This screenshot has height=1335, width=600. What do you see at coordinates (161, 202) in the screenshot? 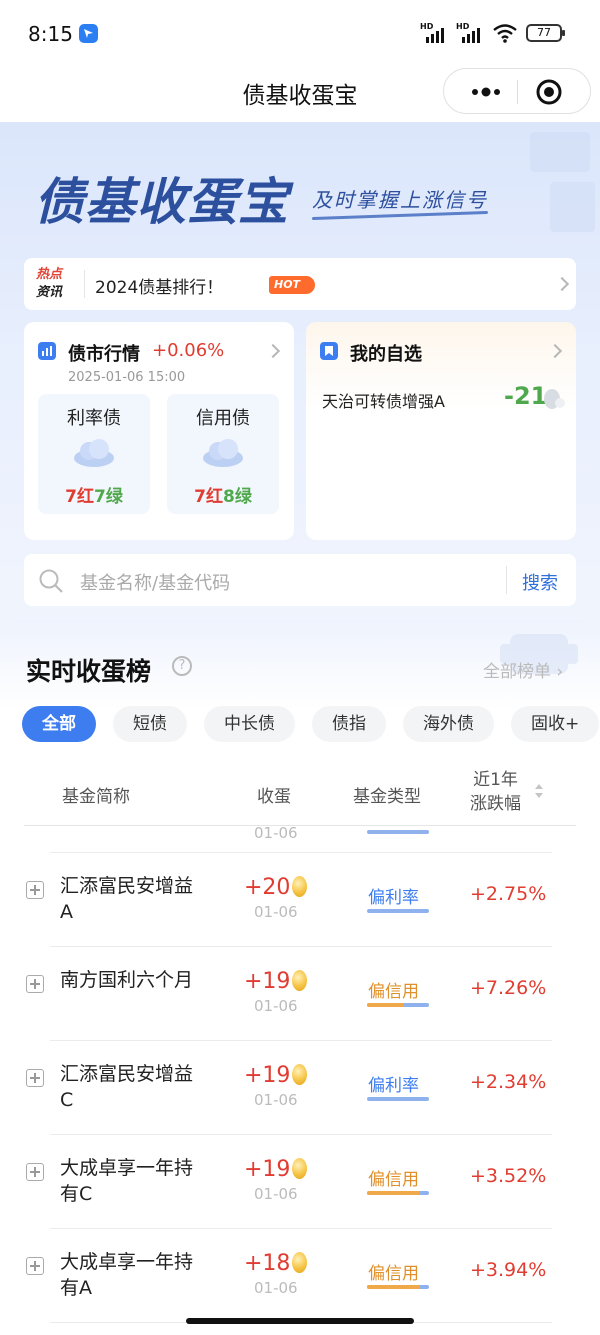
I see `brand-logo-text: 债基收蛋宝` at bounding box center [161, 202].